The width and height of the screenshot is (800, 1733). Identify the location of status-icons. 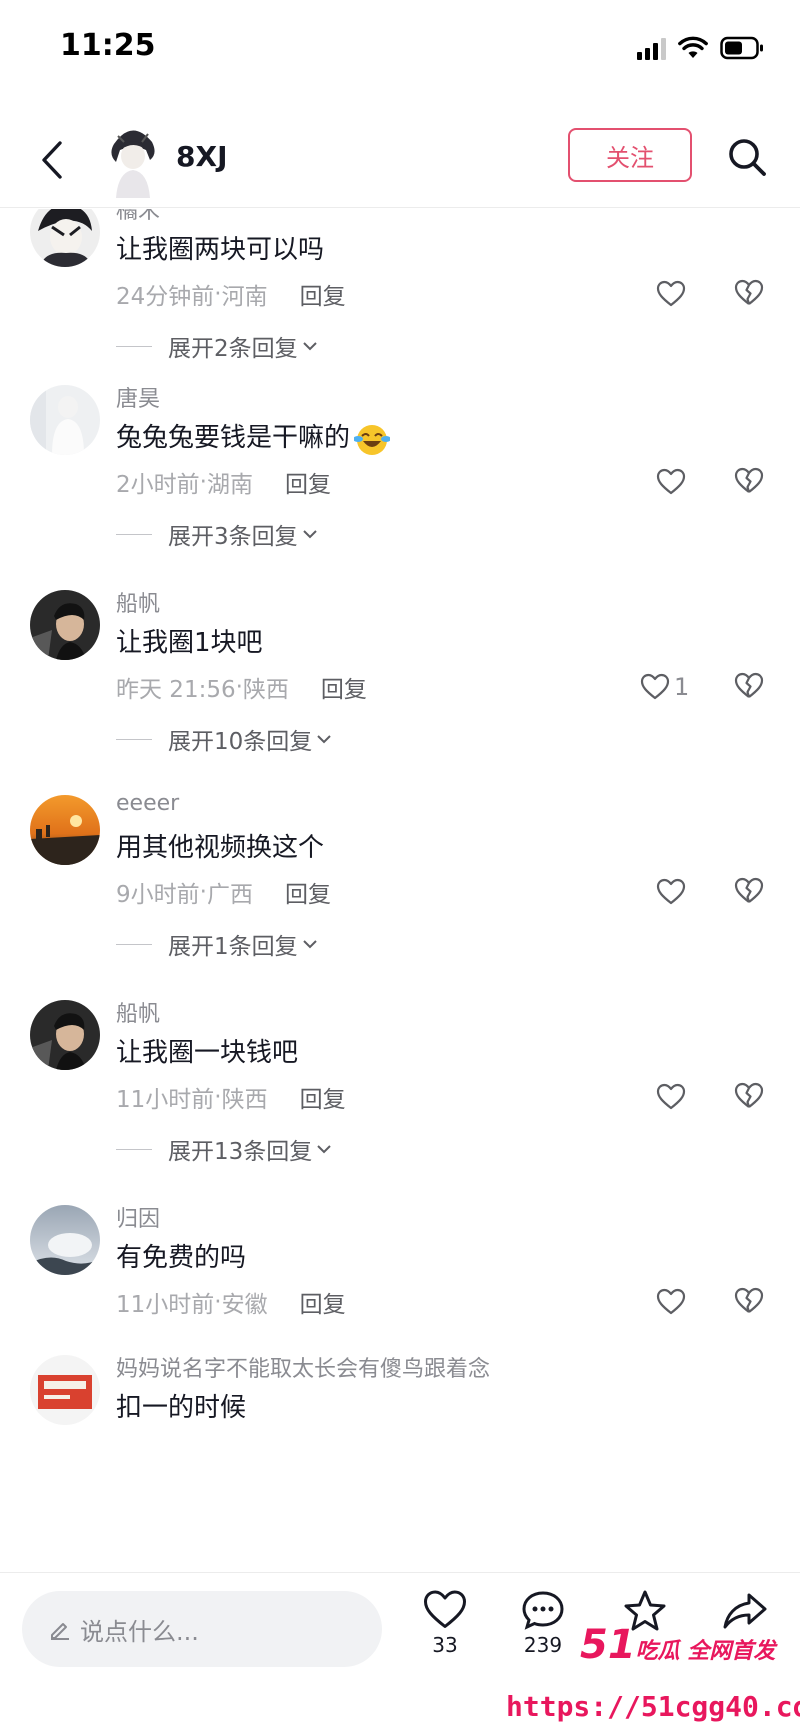
(700, 48).